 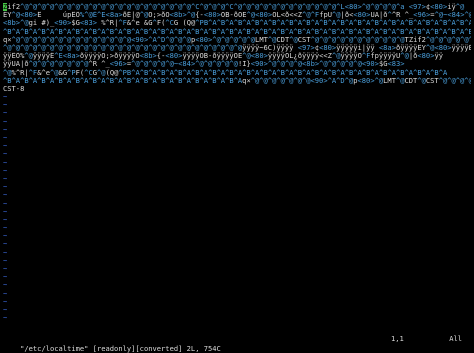 What do you see at coordinates (454, 80) in the screenshot?
I see `control-chars: ^@^@^@^@^@^@^@^@^@^@^@^@^@` at bounding box center [454, 80].